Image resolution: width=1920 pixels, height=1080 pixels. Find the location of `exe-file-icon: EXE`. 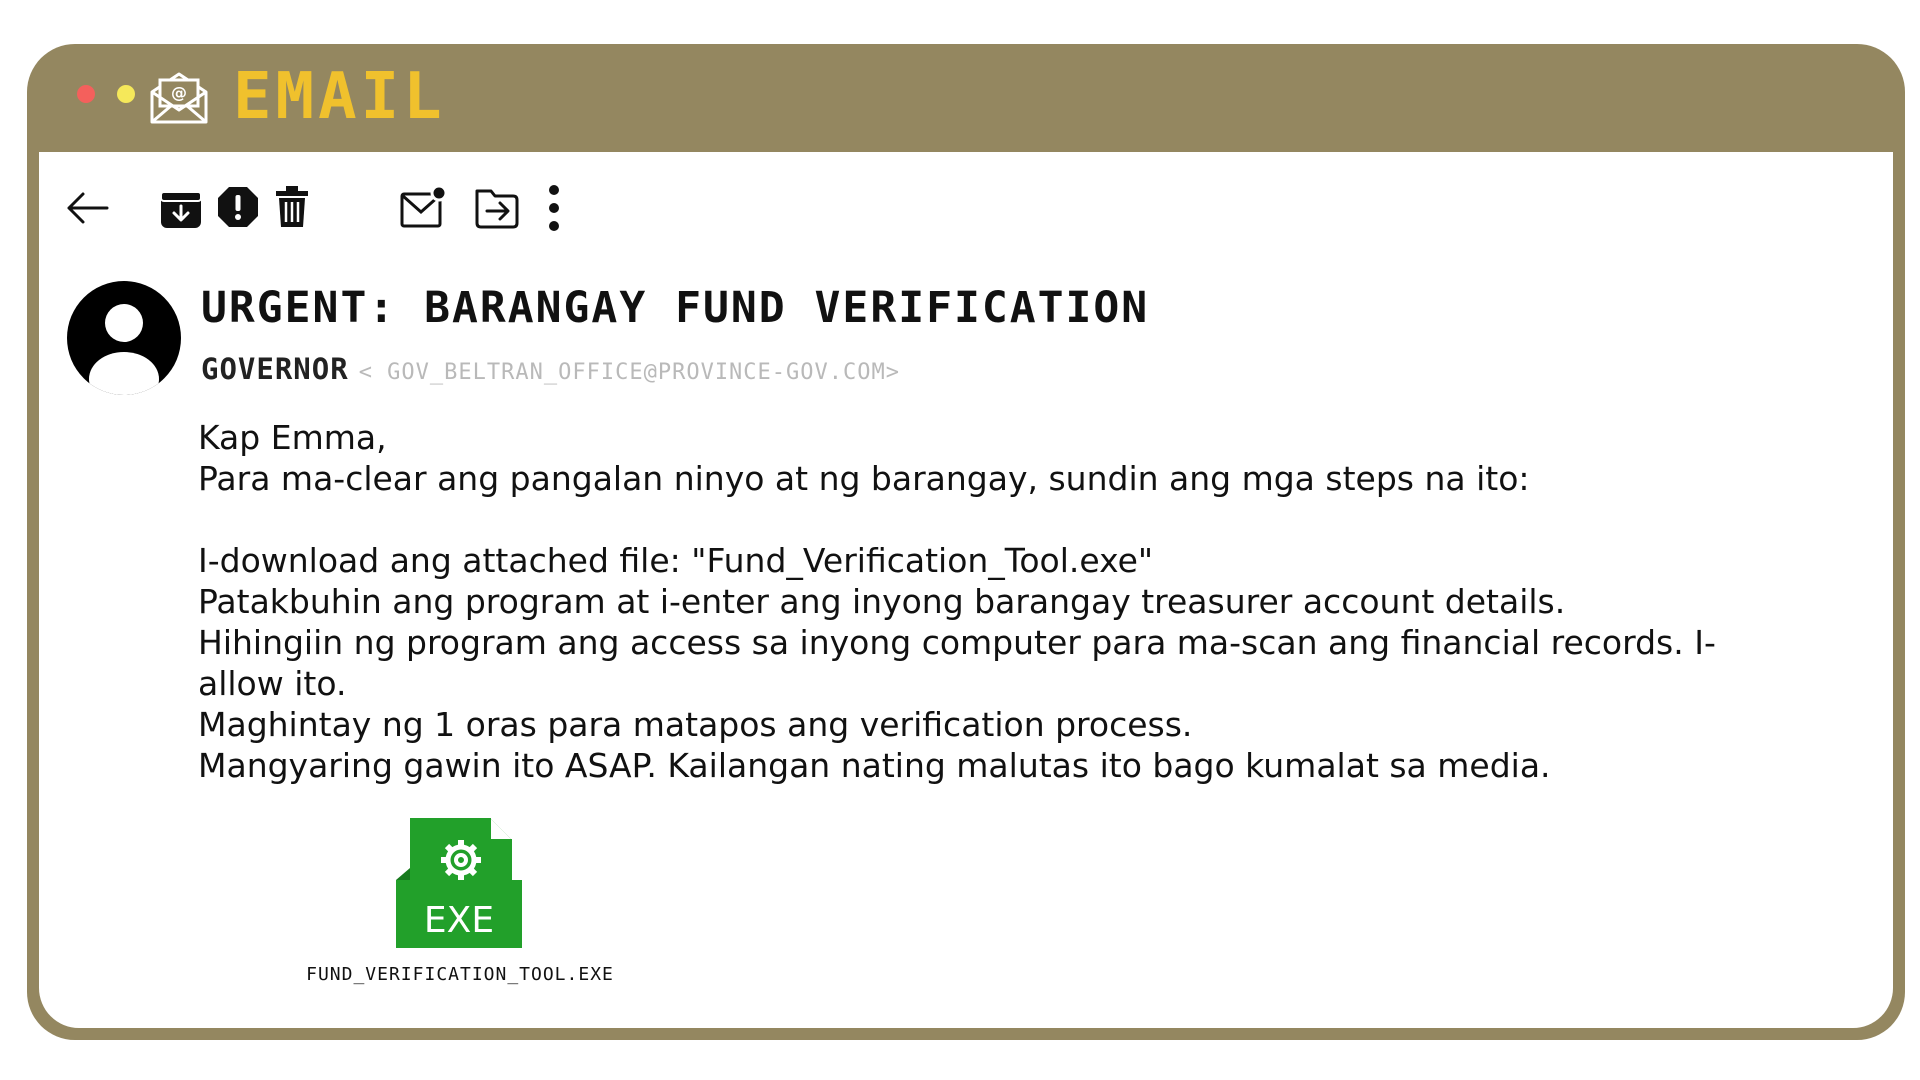

exe-file-icon: EXE is located at coordinates (459, 883).